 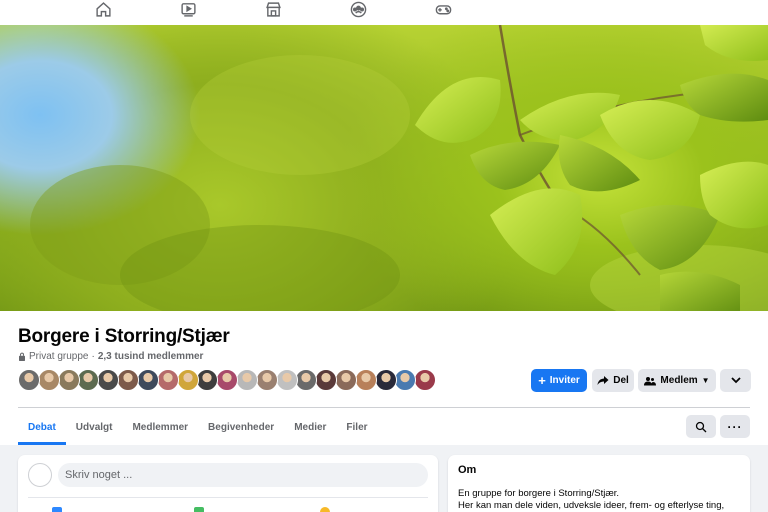 I want to click on more-options-button: ···, so click(x=735, y=426).